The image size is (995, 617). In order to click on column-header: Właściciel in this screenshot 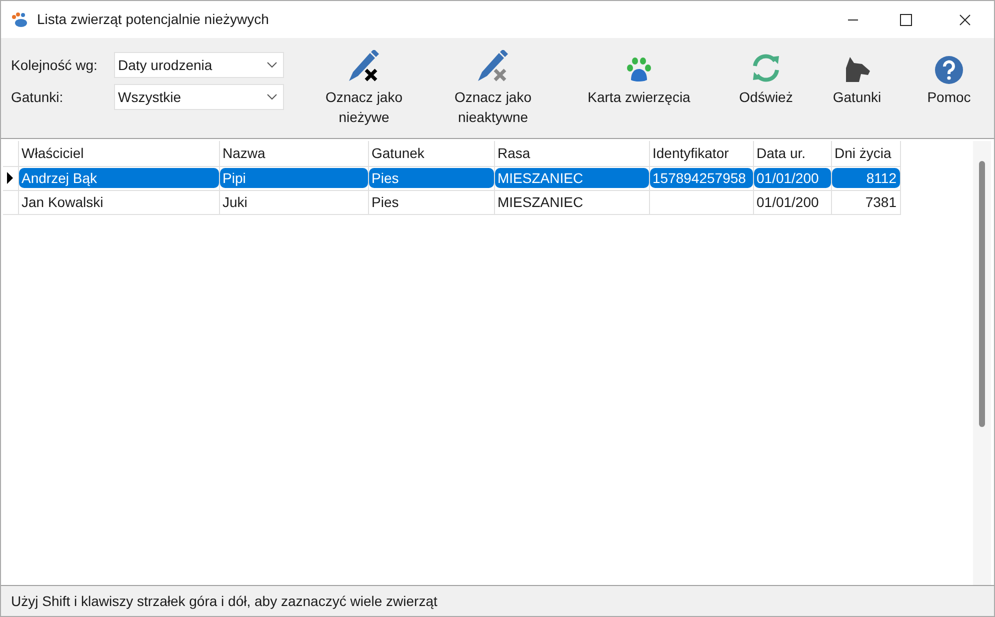, I will do `click(118, 153)`.